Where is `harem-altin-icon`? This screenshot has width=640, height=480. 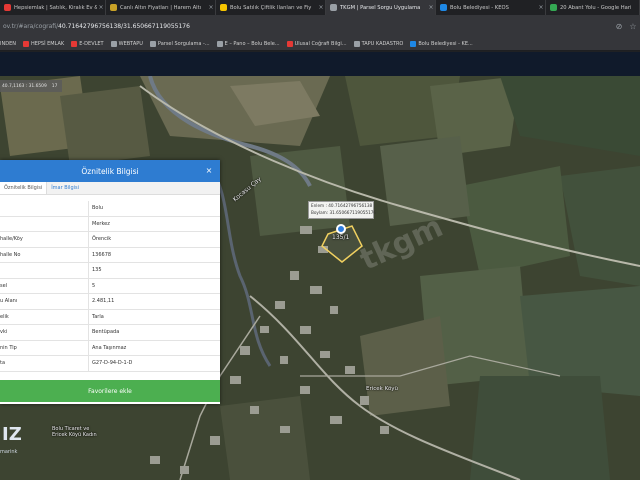 harem-altin-icon is located at coordinates (113, 7).